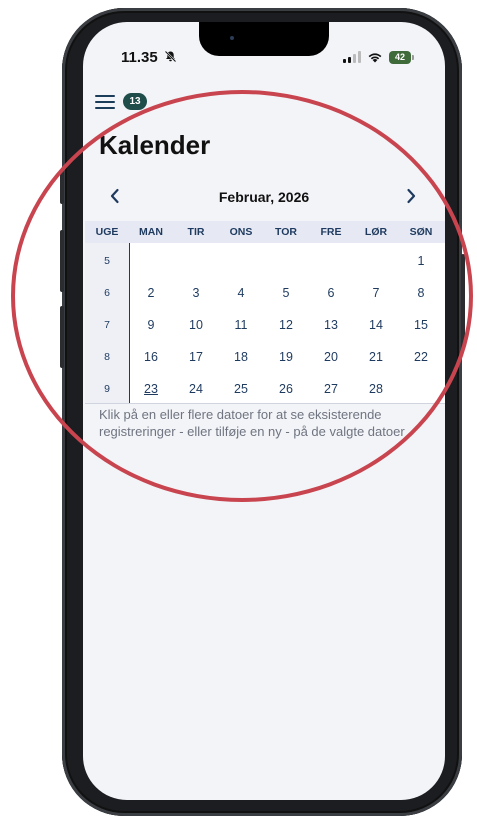  What do you see at coordinates (241, 357) in the screenshot?
I see `calendar-day: 18` at bounding box center [241, 357].